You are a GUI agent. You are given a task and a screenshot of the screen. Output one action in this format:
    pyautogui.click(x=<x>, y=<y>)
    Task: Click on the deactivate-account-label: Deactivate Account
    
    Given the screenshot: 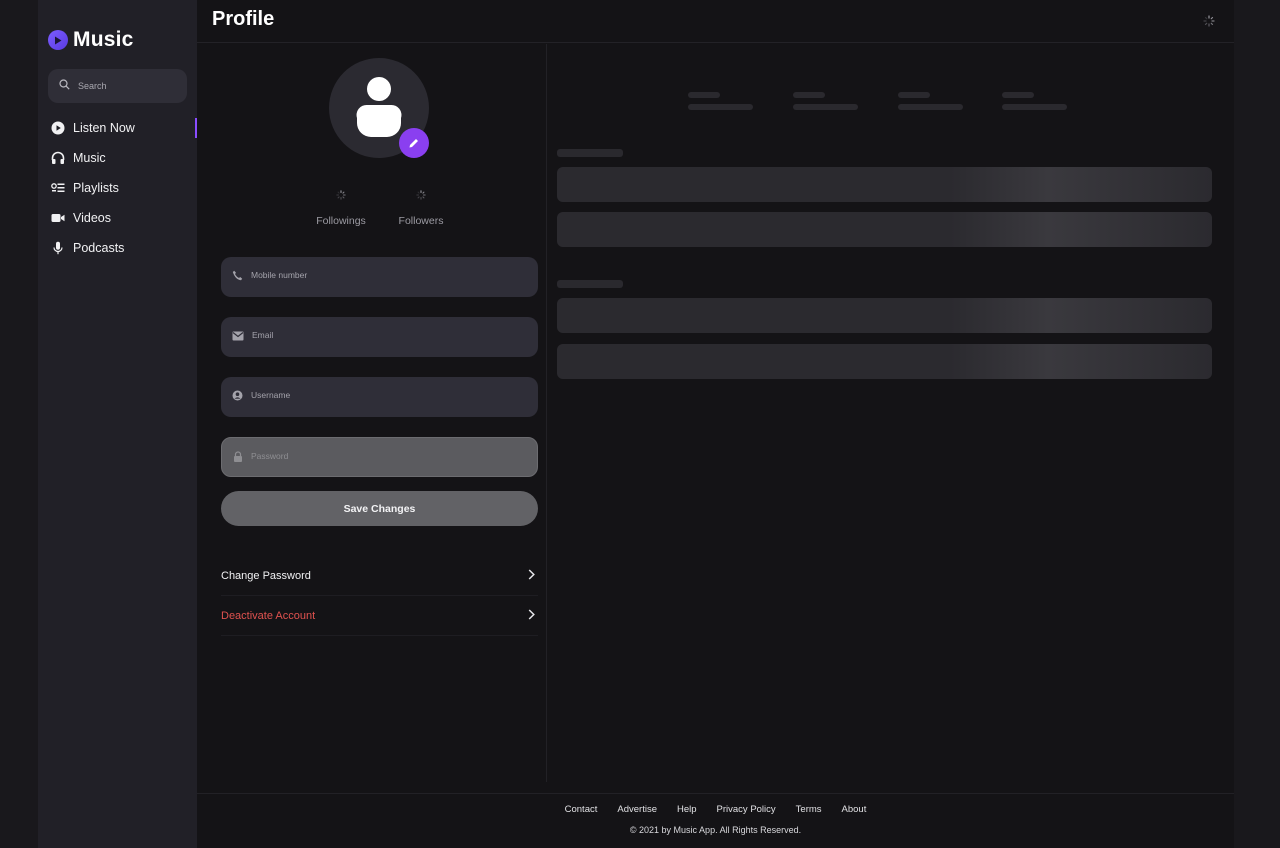 What is the action you would take?
    pyautogui.click(x=268, y=615)
    